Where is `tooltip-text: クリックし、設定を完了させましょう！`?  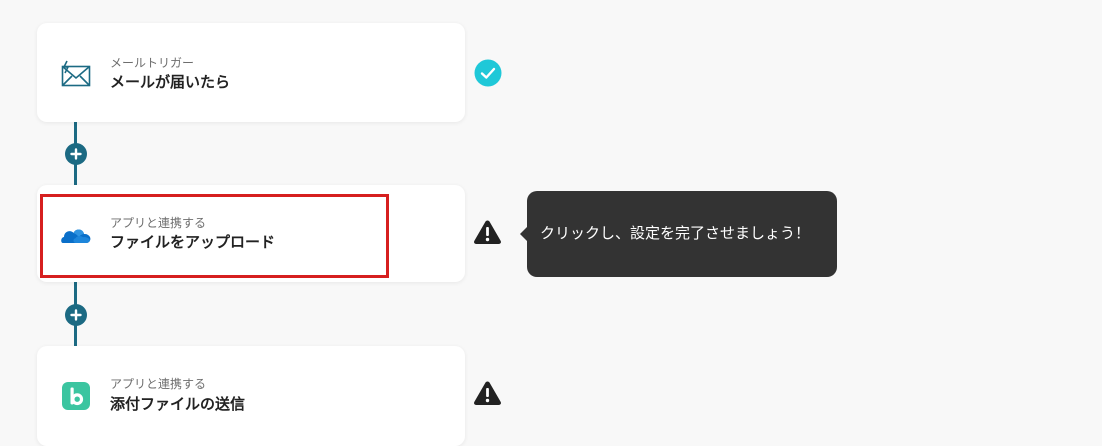 tooltip-text: クリックし、設定を完了させましょう！ is located at coordinates (675, 233).